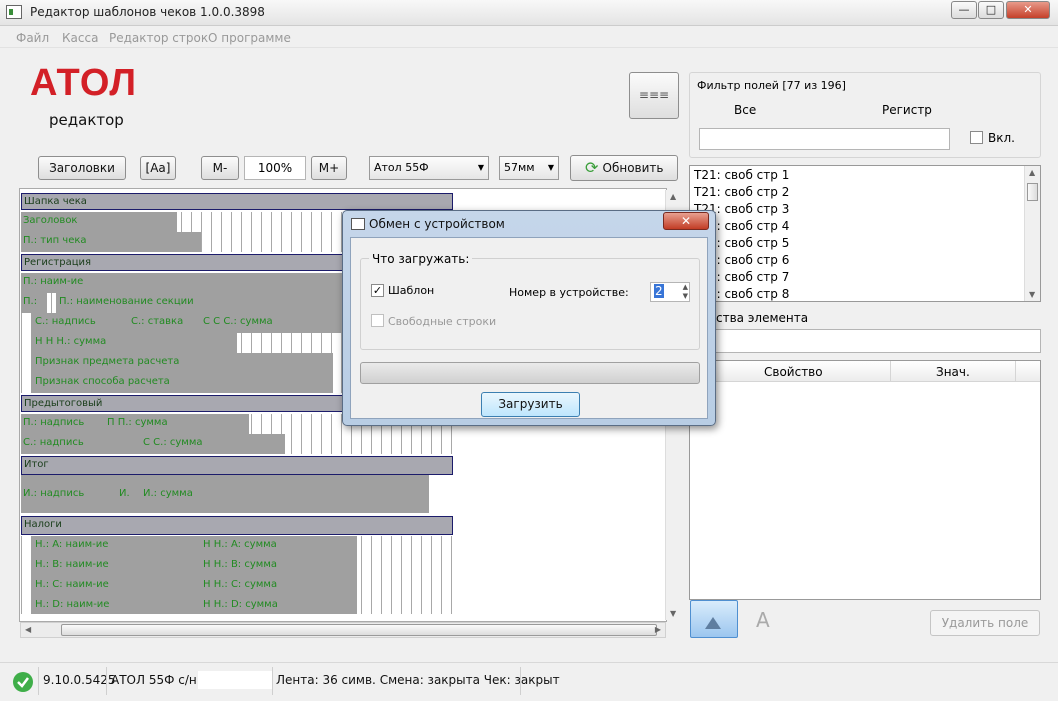 This screenshot has height=701, width=1058. Describe the element at coordinates (358, 224) in the screenshot. I see `dialog-icon` at that location.